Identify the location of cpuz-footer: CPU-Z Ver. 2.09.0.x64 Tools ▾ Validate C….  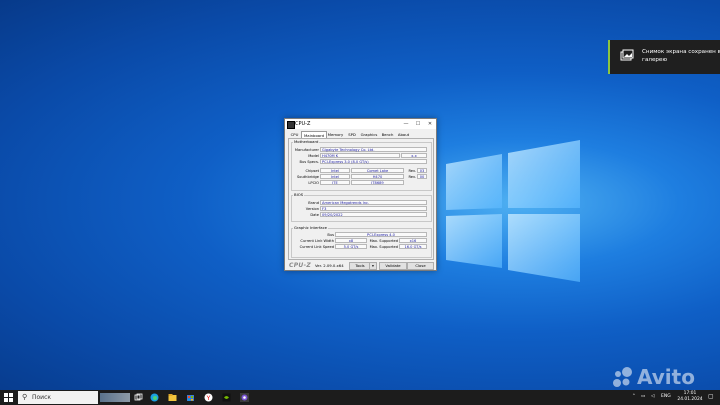
(360, 264).